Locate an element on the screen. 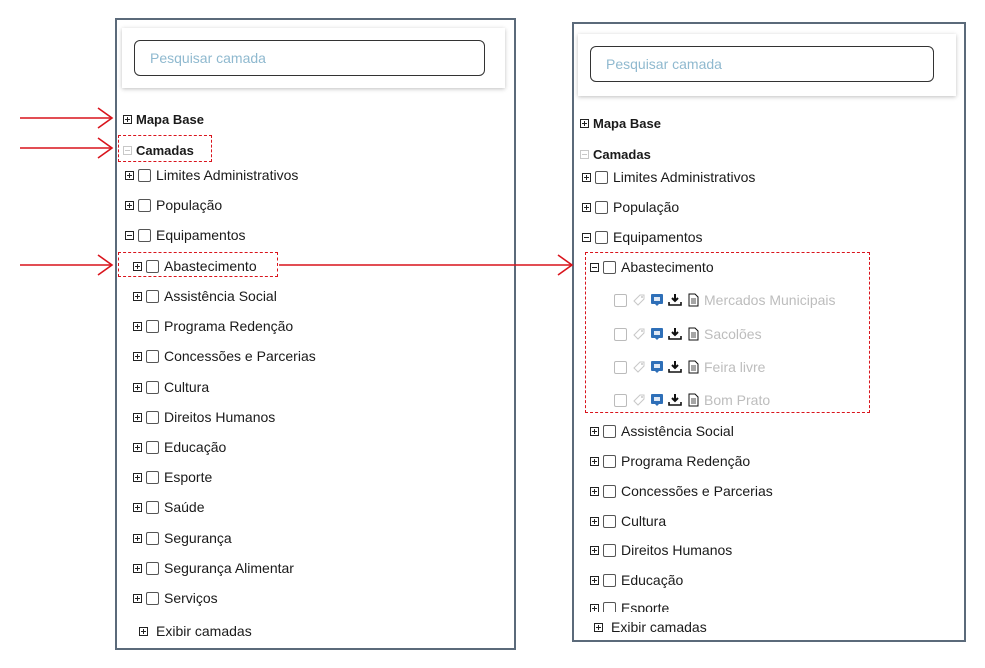 The image size is (985, 668). tree-label: Mapa Base is located at coordinates (627, 123).